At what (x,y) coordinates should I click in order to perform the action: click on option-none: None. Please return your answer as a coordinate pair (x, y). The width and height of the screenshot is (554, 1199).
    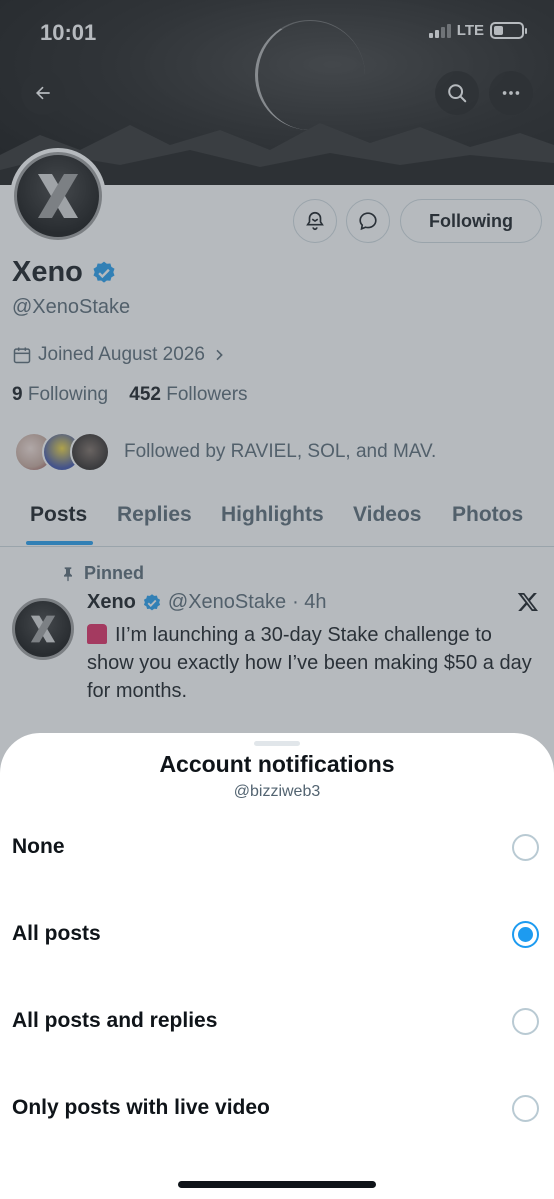
    Looking at the image, I should click on (277, 849).